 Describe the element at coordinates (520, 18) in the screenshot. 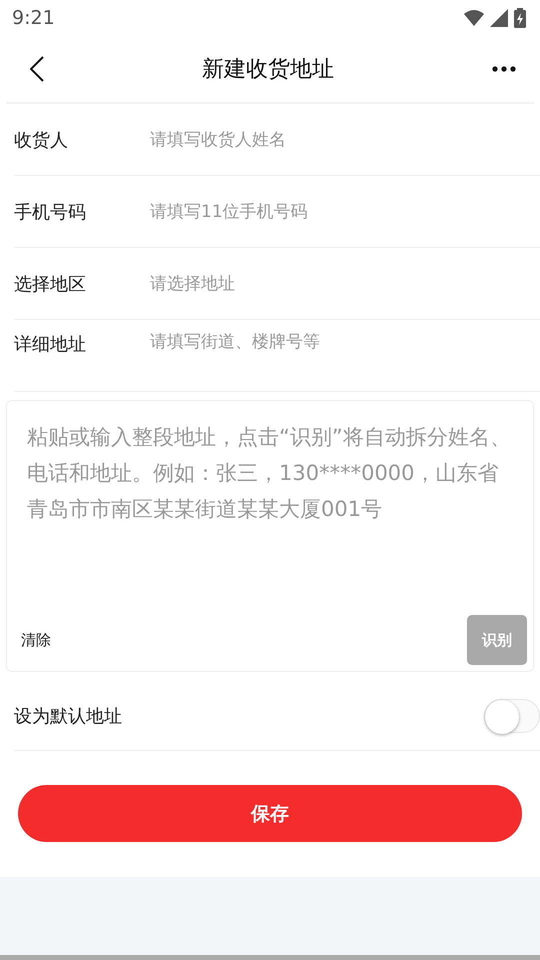

I see `battery-icon` at that location.